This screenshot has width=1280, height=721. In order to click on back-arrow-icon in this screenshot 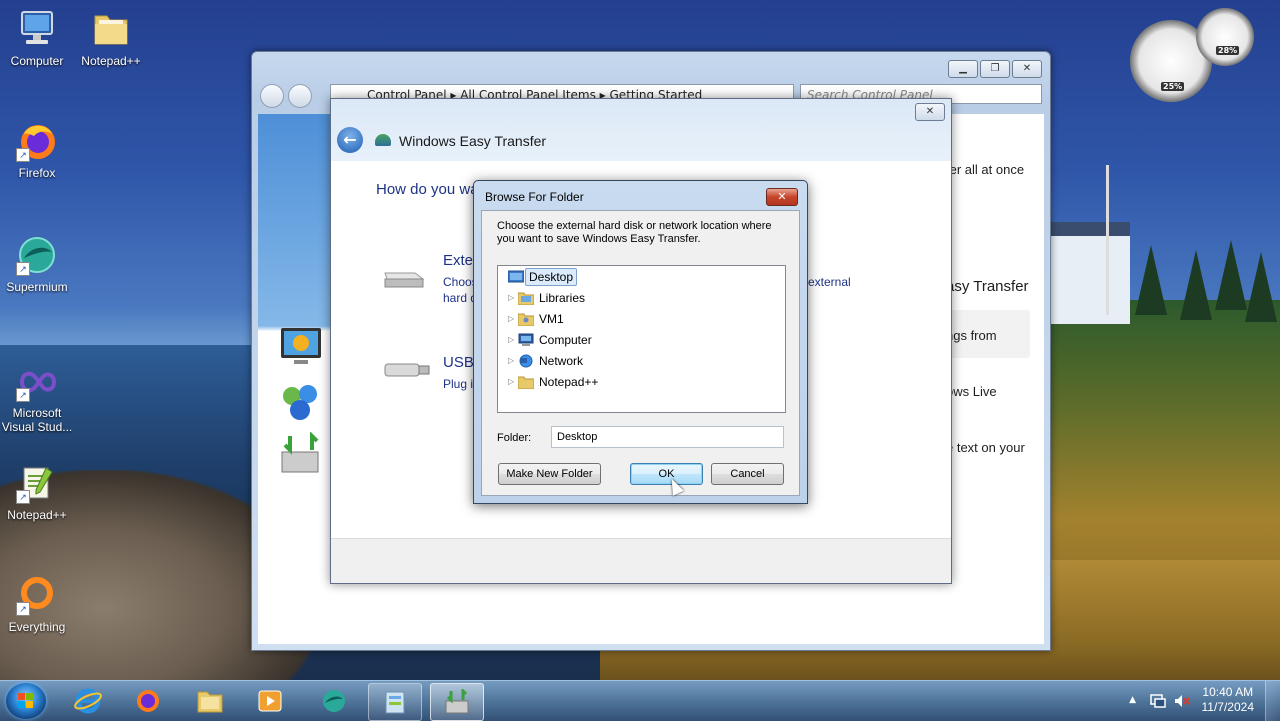, I will do `click(272, 96)`.